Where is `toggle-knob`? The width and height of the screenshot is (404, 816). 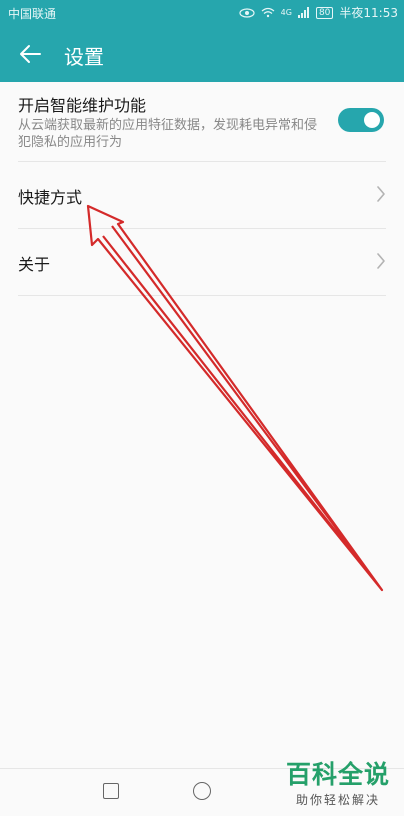 toggle-knob is located at coordinates (372, 120).